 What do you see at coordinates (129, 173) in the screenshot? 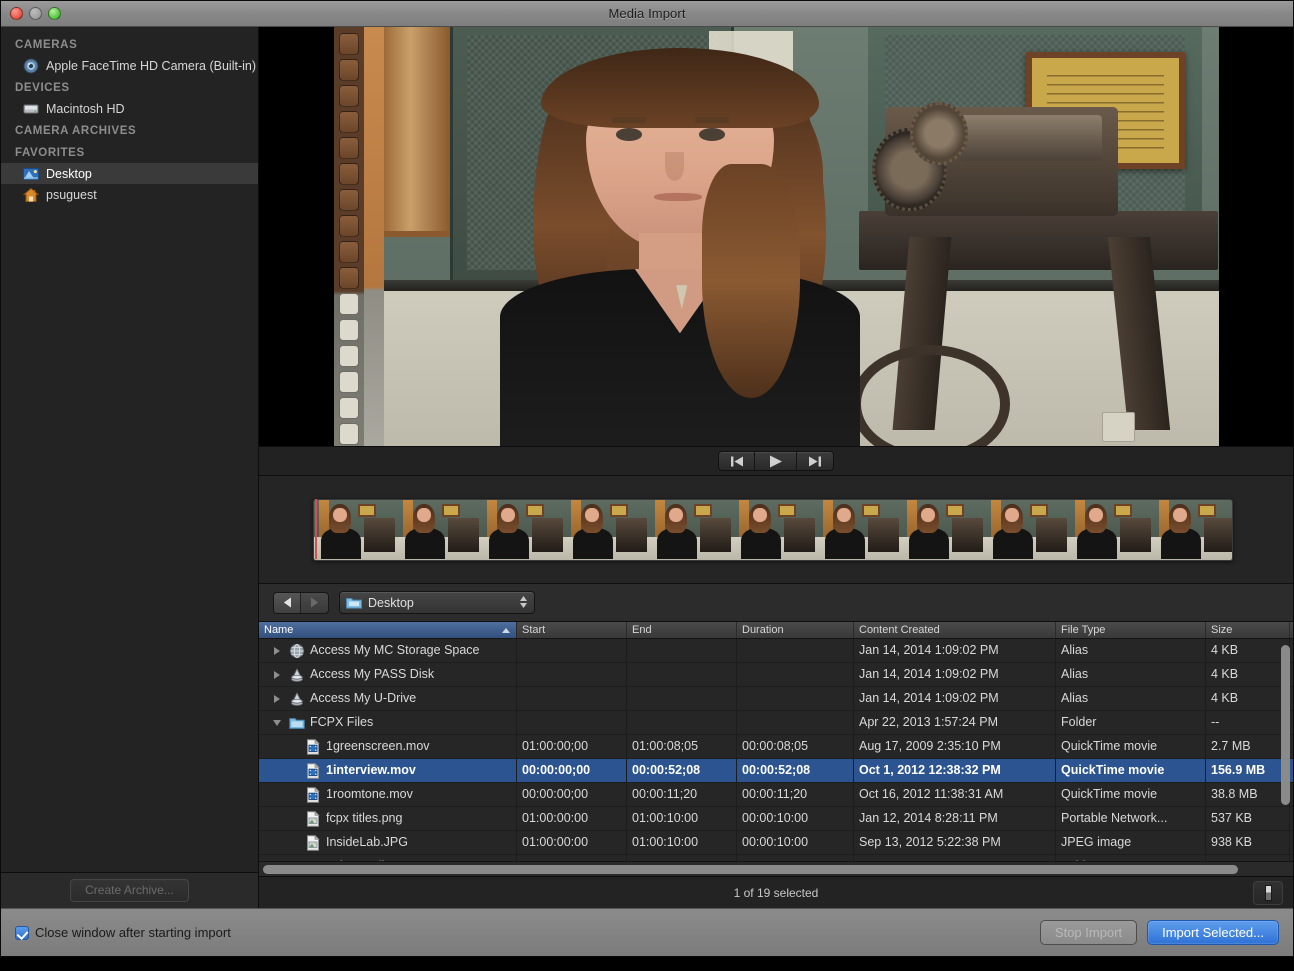
I see `sidebar-item-desktop: Desktop` at bounding box center [129, 173].